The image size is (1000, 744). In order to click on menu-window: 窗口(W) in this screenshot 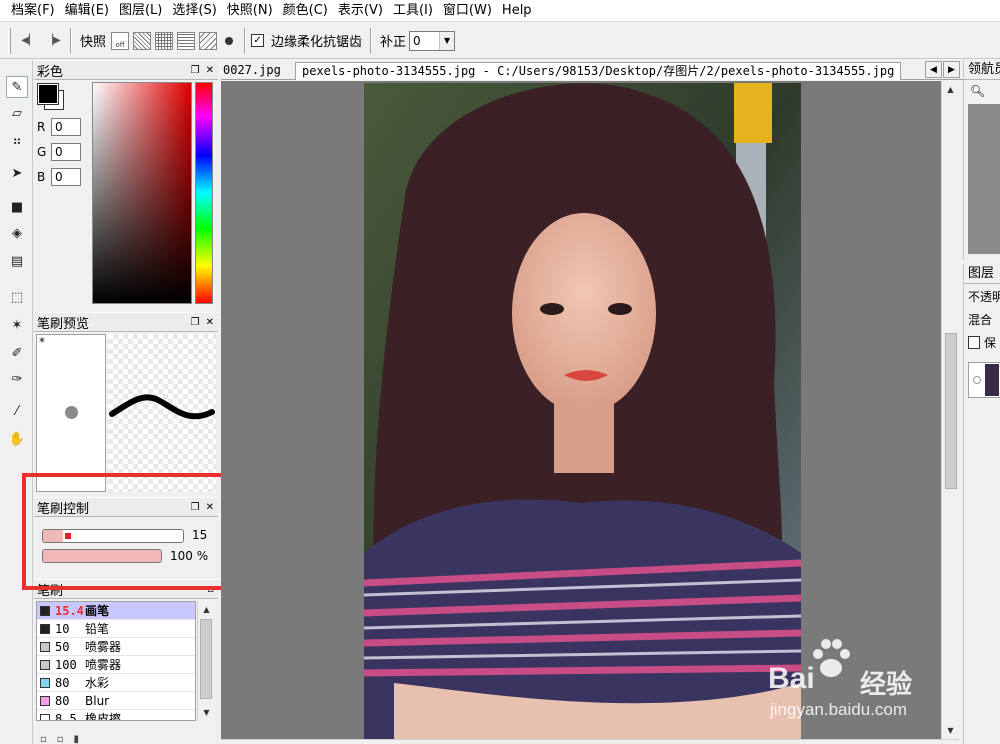, I will do `click(467, 11)`.